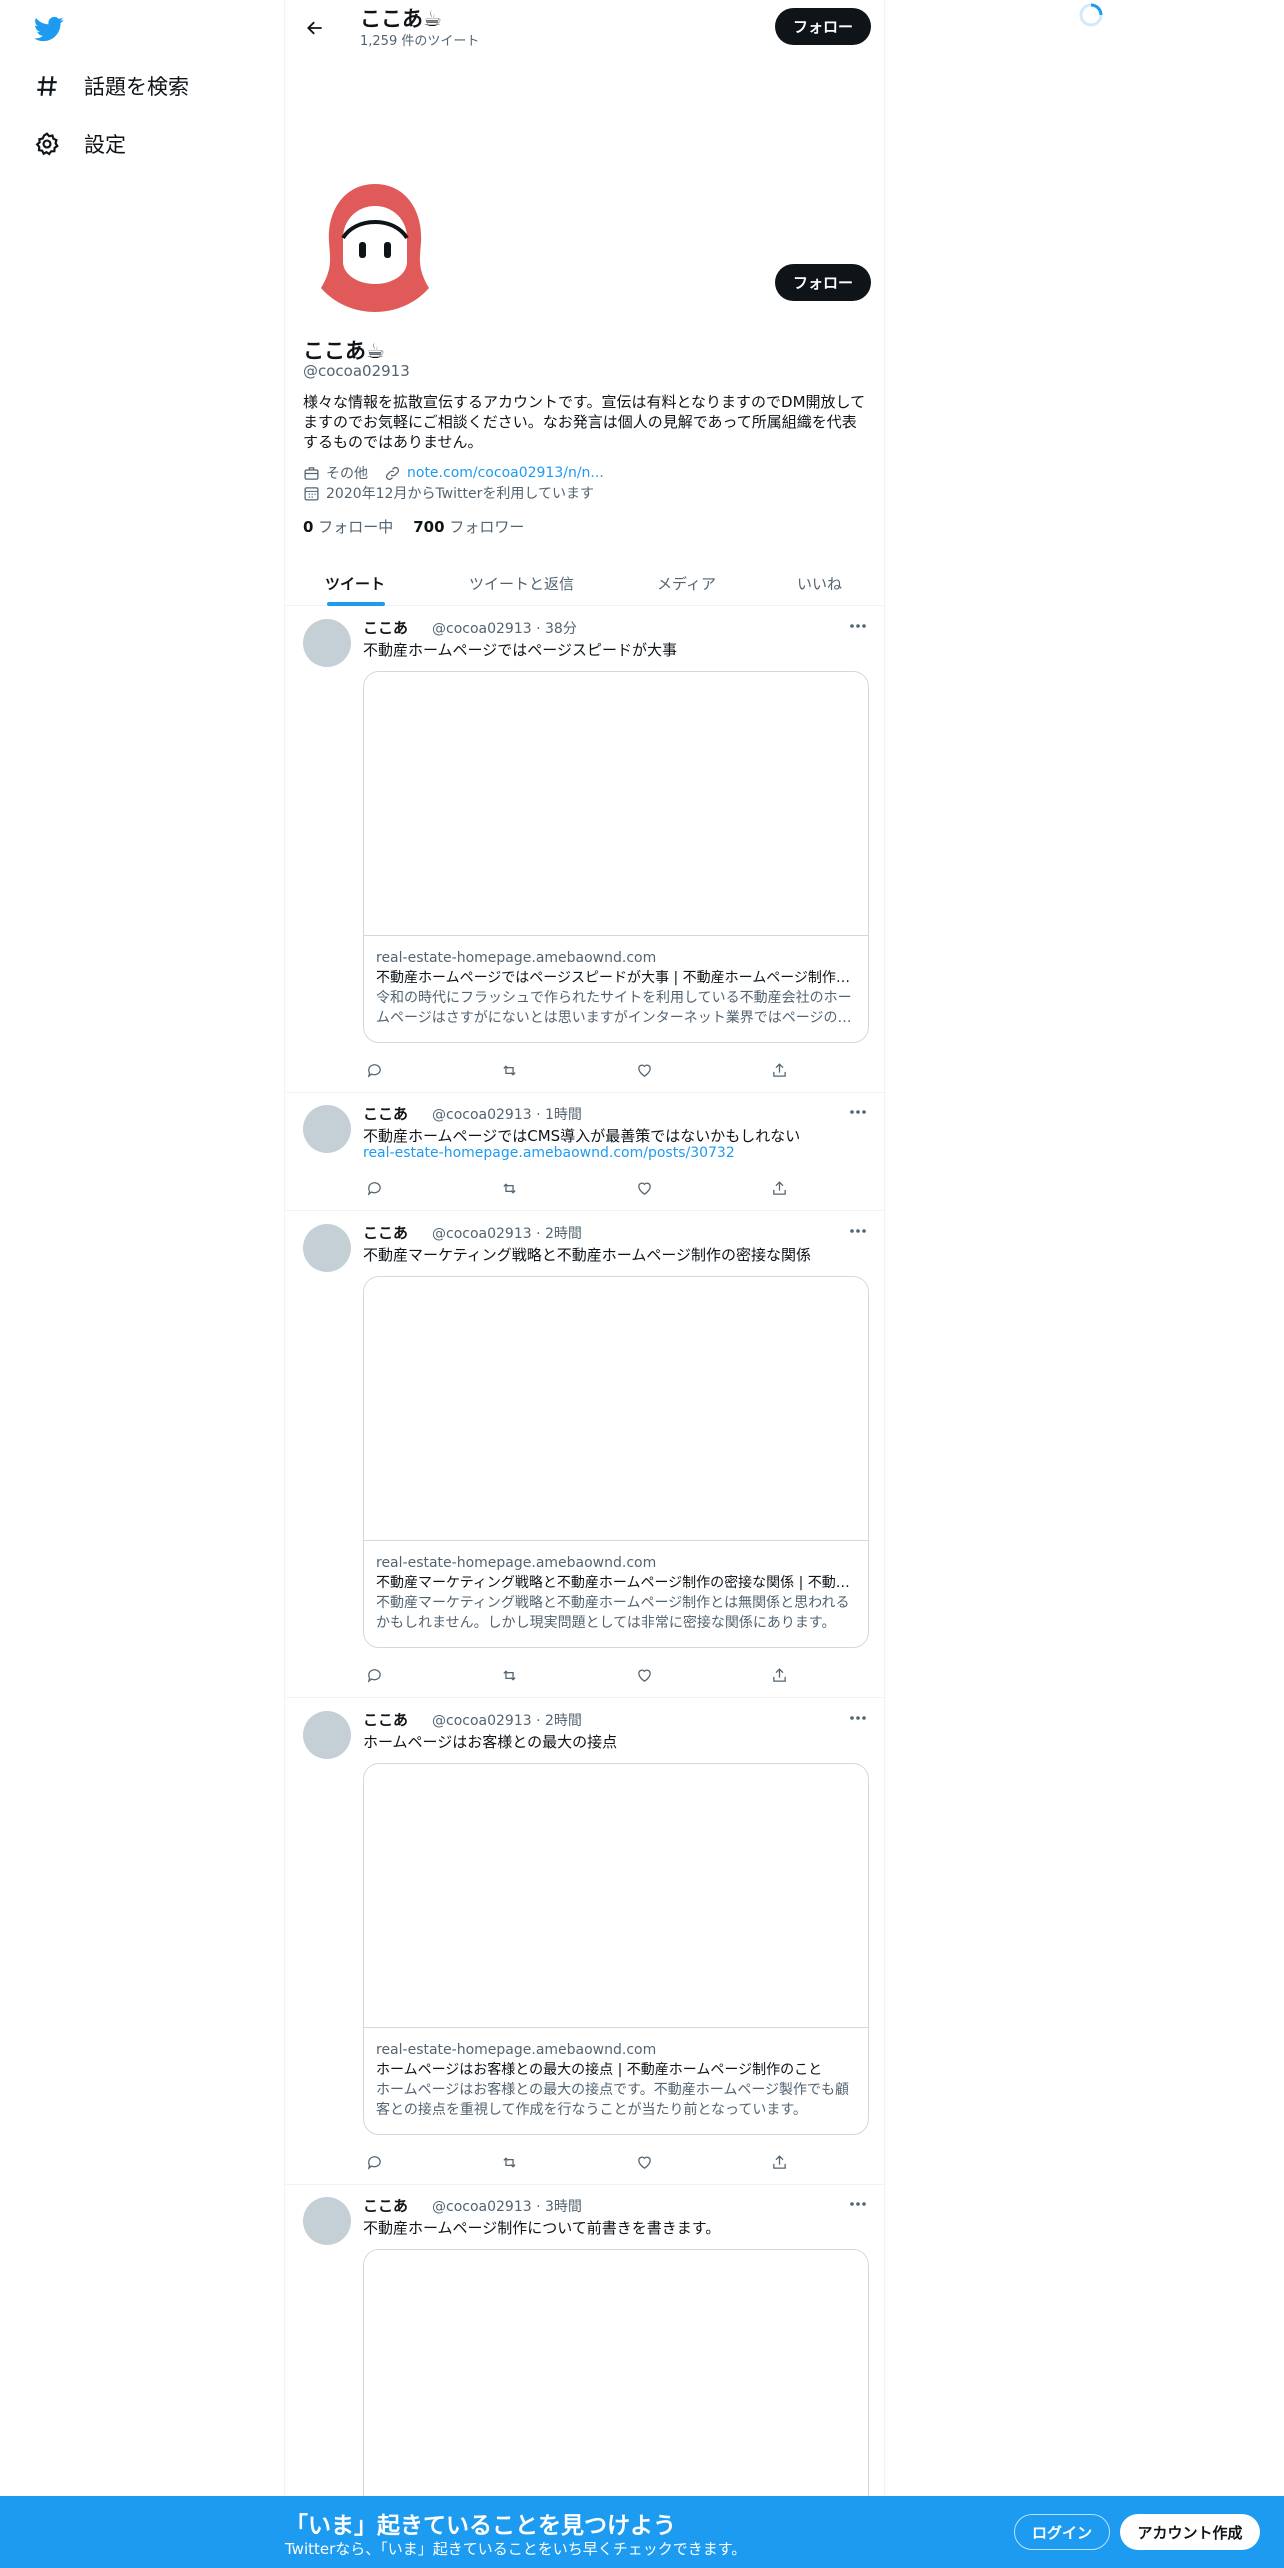 This screenshot has width=1284, height=2568. Describe the element at coordinates (507, 2207) in the screenshot. I see `tweet-meta: @cocoa02913 · 3時間` at that location.